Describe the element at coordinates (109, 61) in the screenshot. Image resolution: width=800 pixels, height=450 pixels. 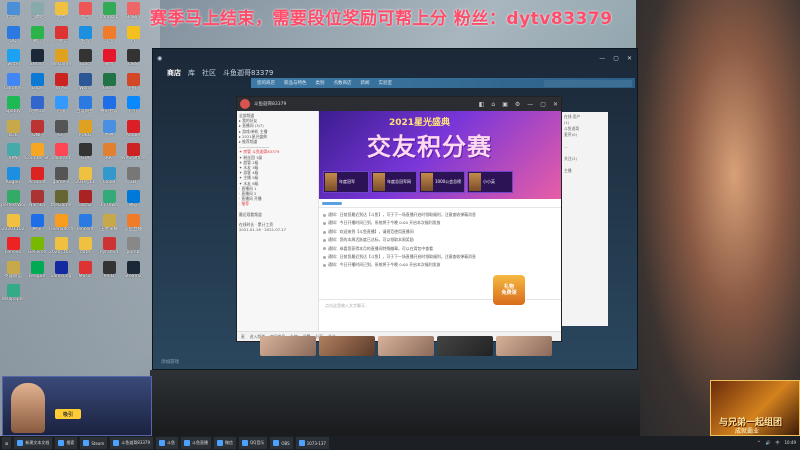
I see `desktop-shortcut: 微博` at that location.